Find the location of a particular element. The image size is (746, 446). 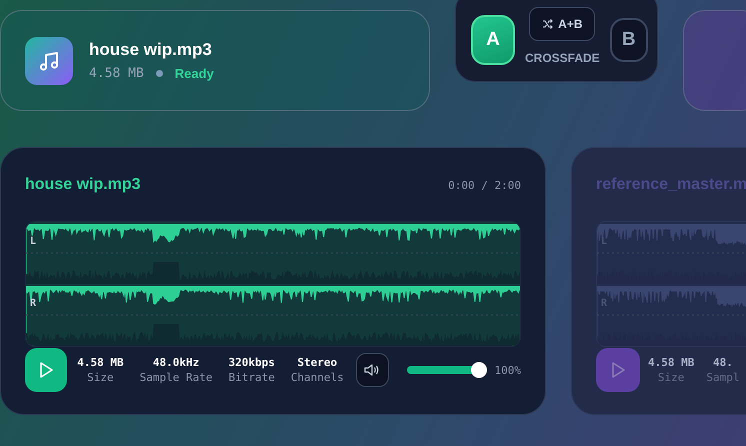

stat-value: 48. is located at coordinates (722, 362).